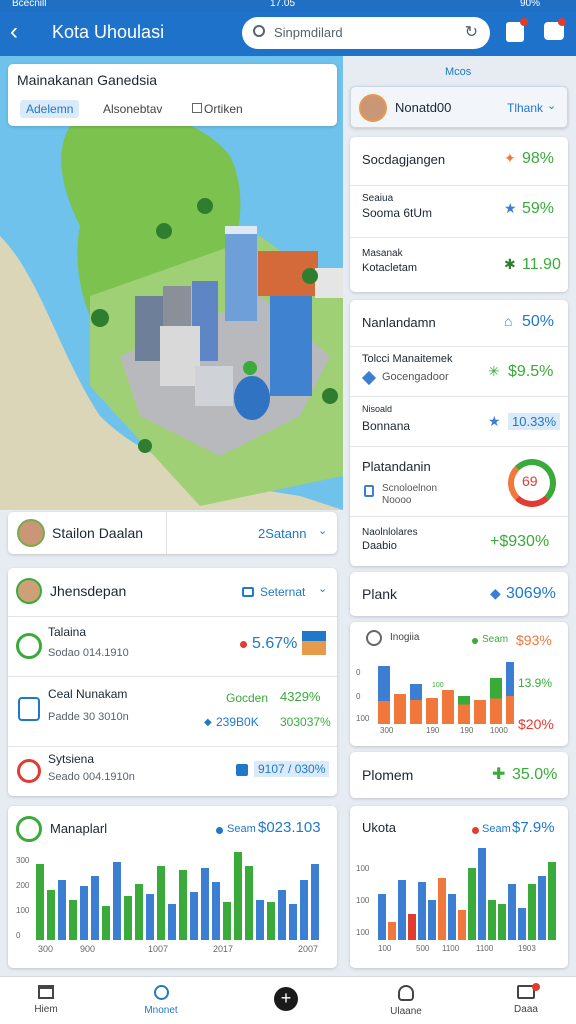 The image size is (576, 1024). I want to click on stat-row: Naolnlolares Daabio +$930%, so click(459, 541).